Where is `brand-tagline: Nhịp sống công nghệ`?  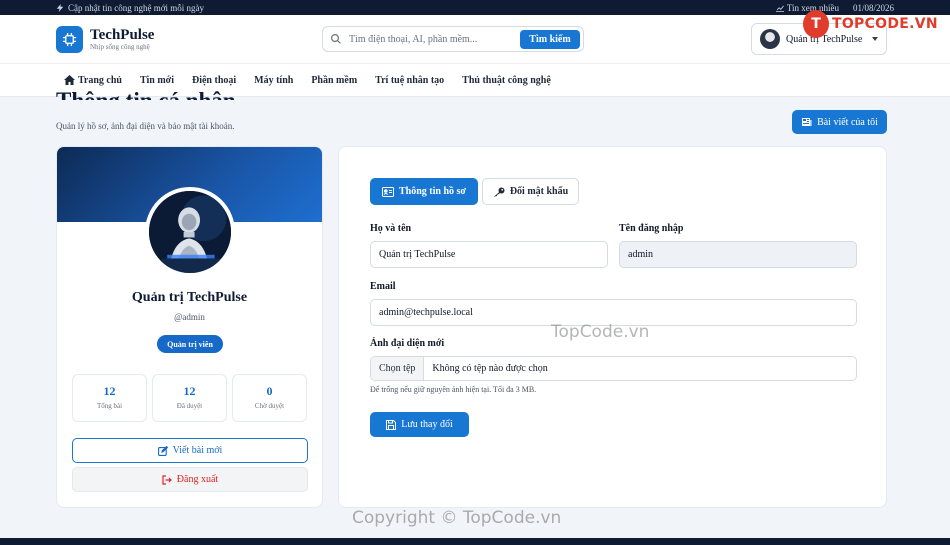 brand-tagline: Nhịp sống công nghệ is located at coordinates (120, 47).